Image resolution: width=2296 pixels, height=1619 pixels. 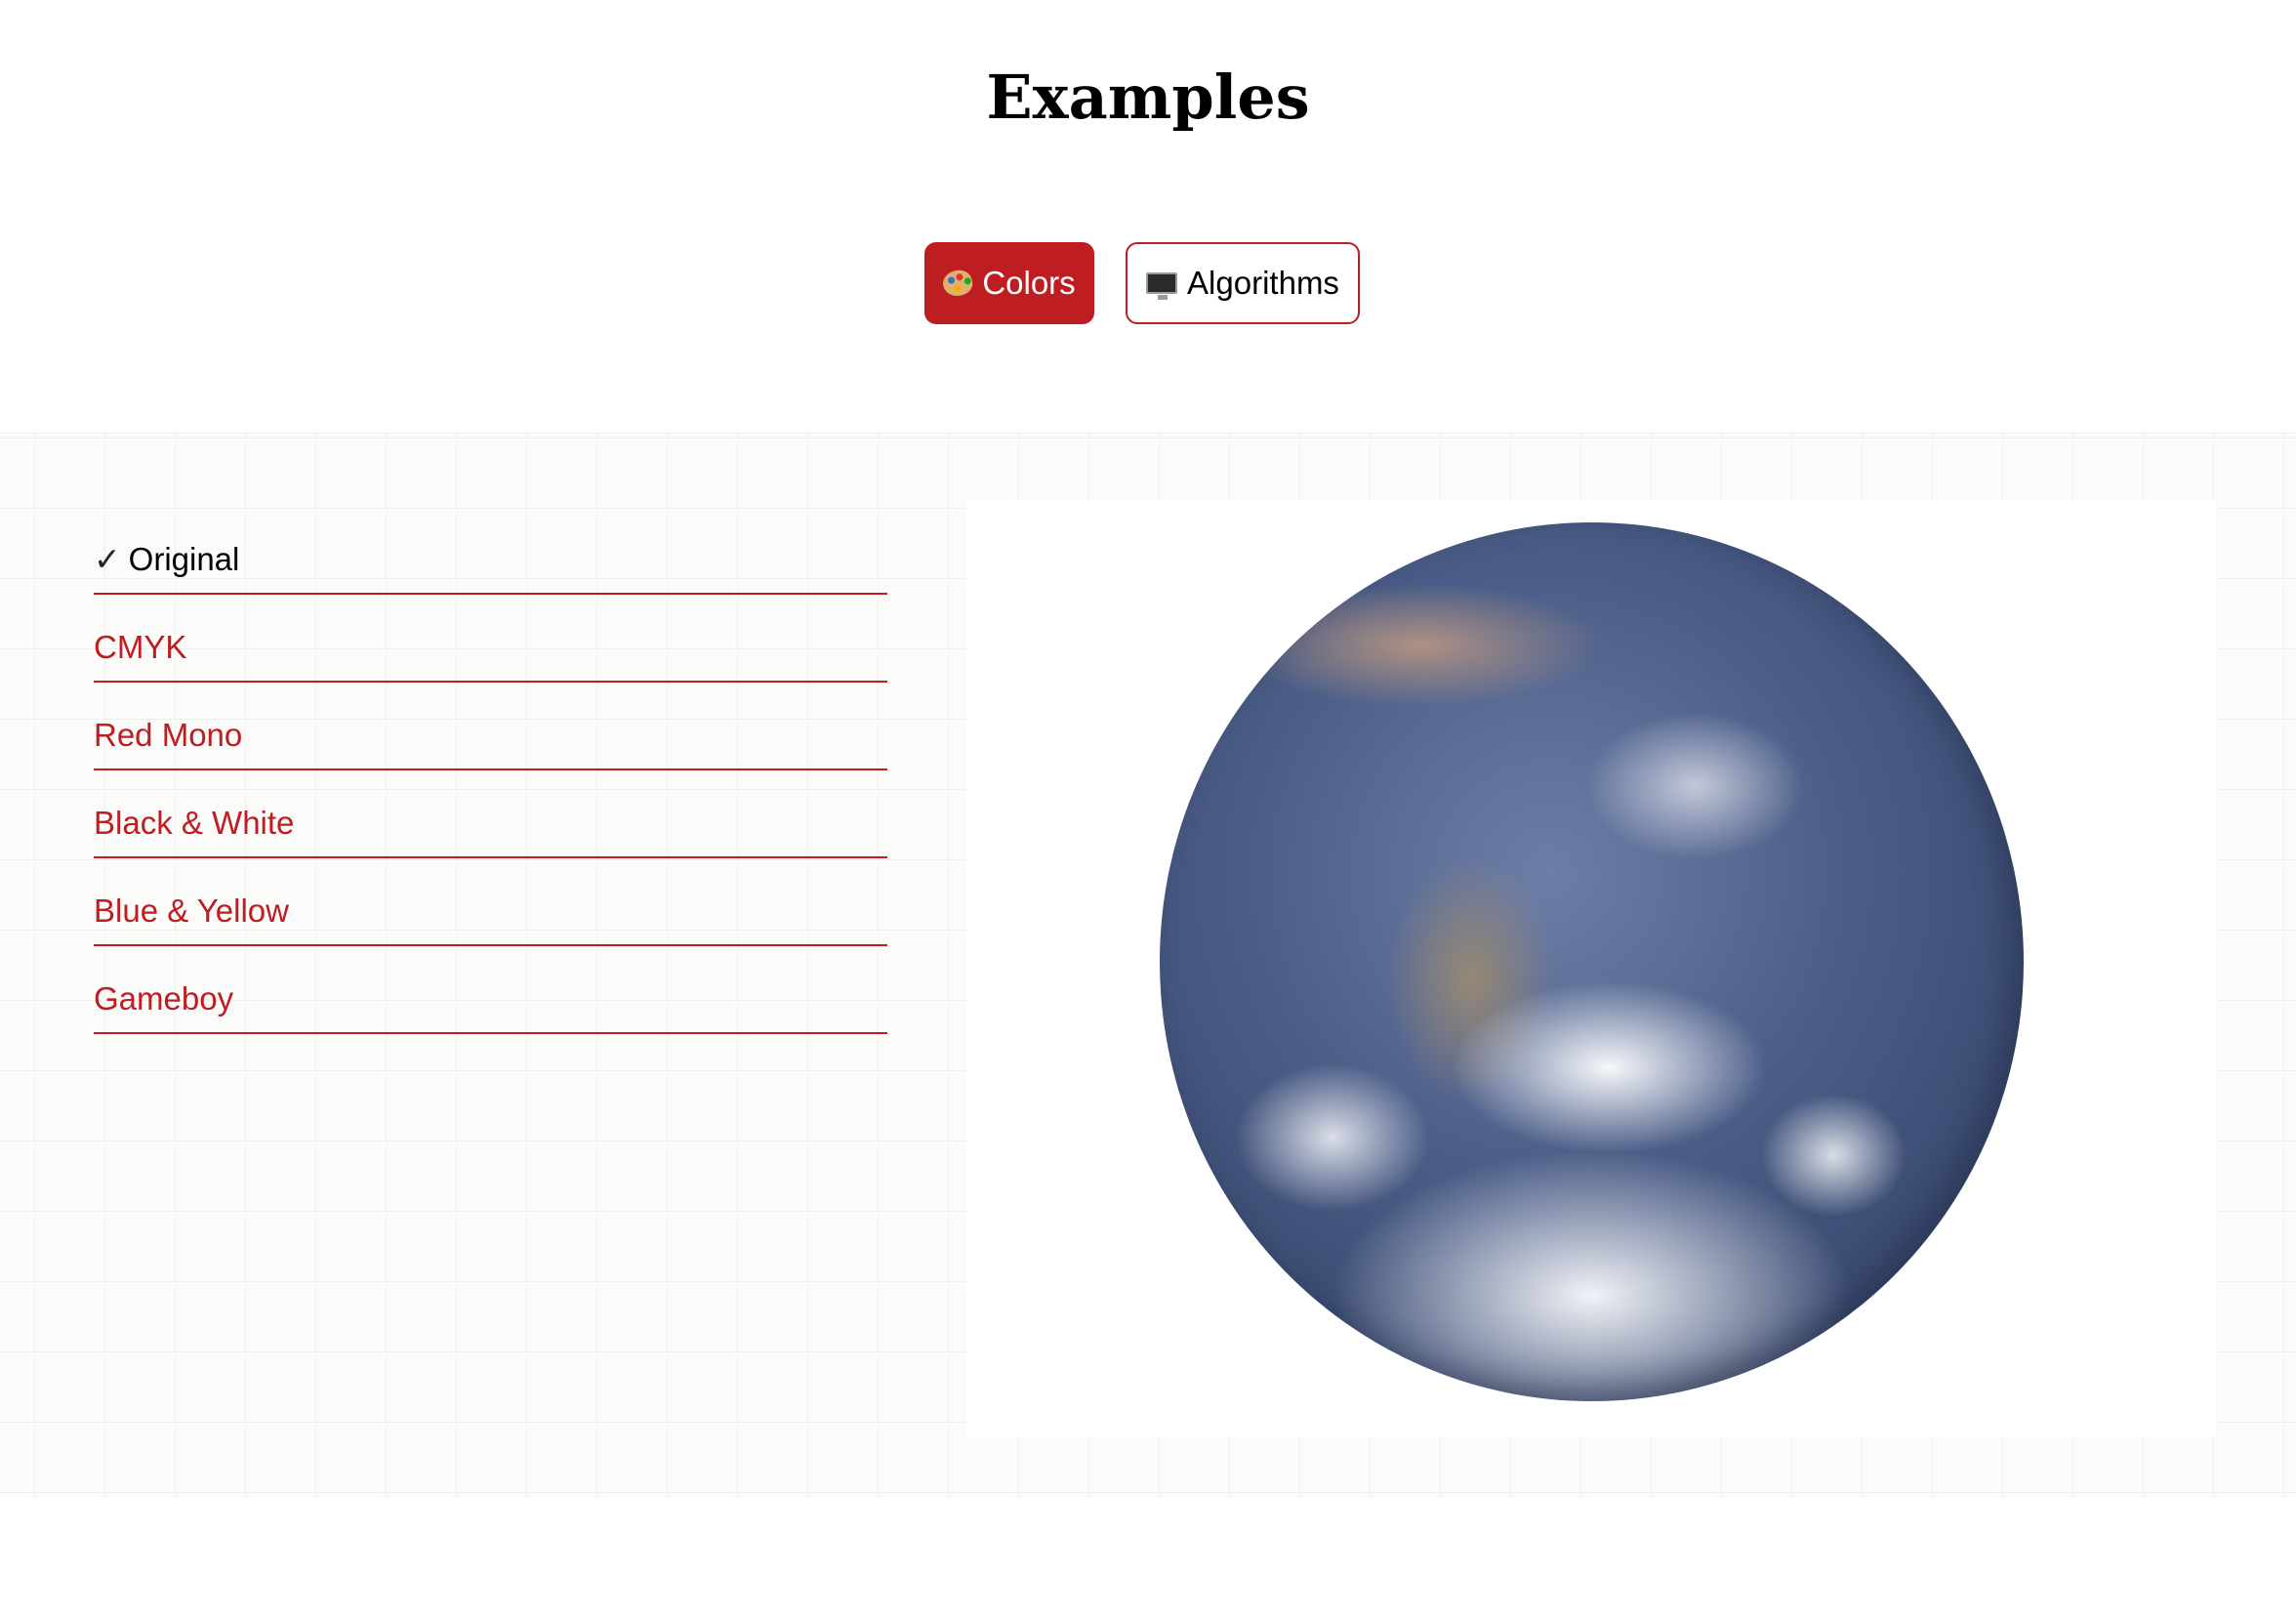 I want to click on page-title: Examples, so click(x=1148, y=97).